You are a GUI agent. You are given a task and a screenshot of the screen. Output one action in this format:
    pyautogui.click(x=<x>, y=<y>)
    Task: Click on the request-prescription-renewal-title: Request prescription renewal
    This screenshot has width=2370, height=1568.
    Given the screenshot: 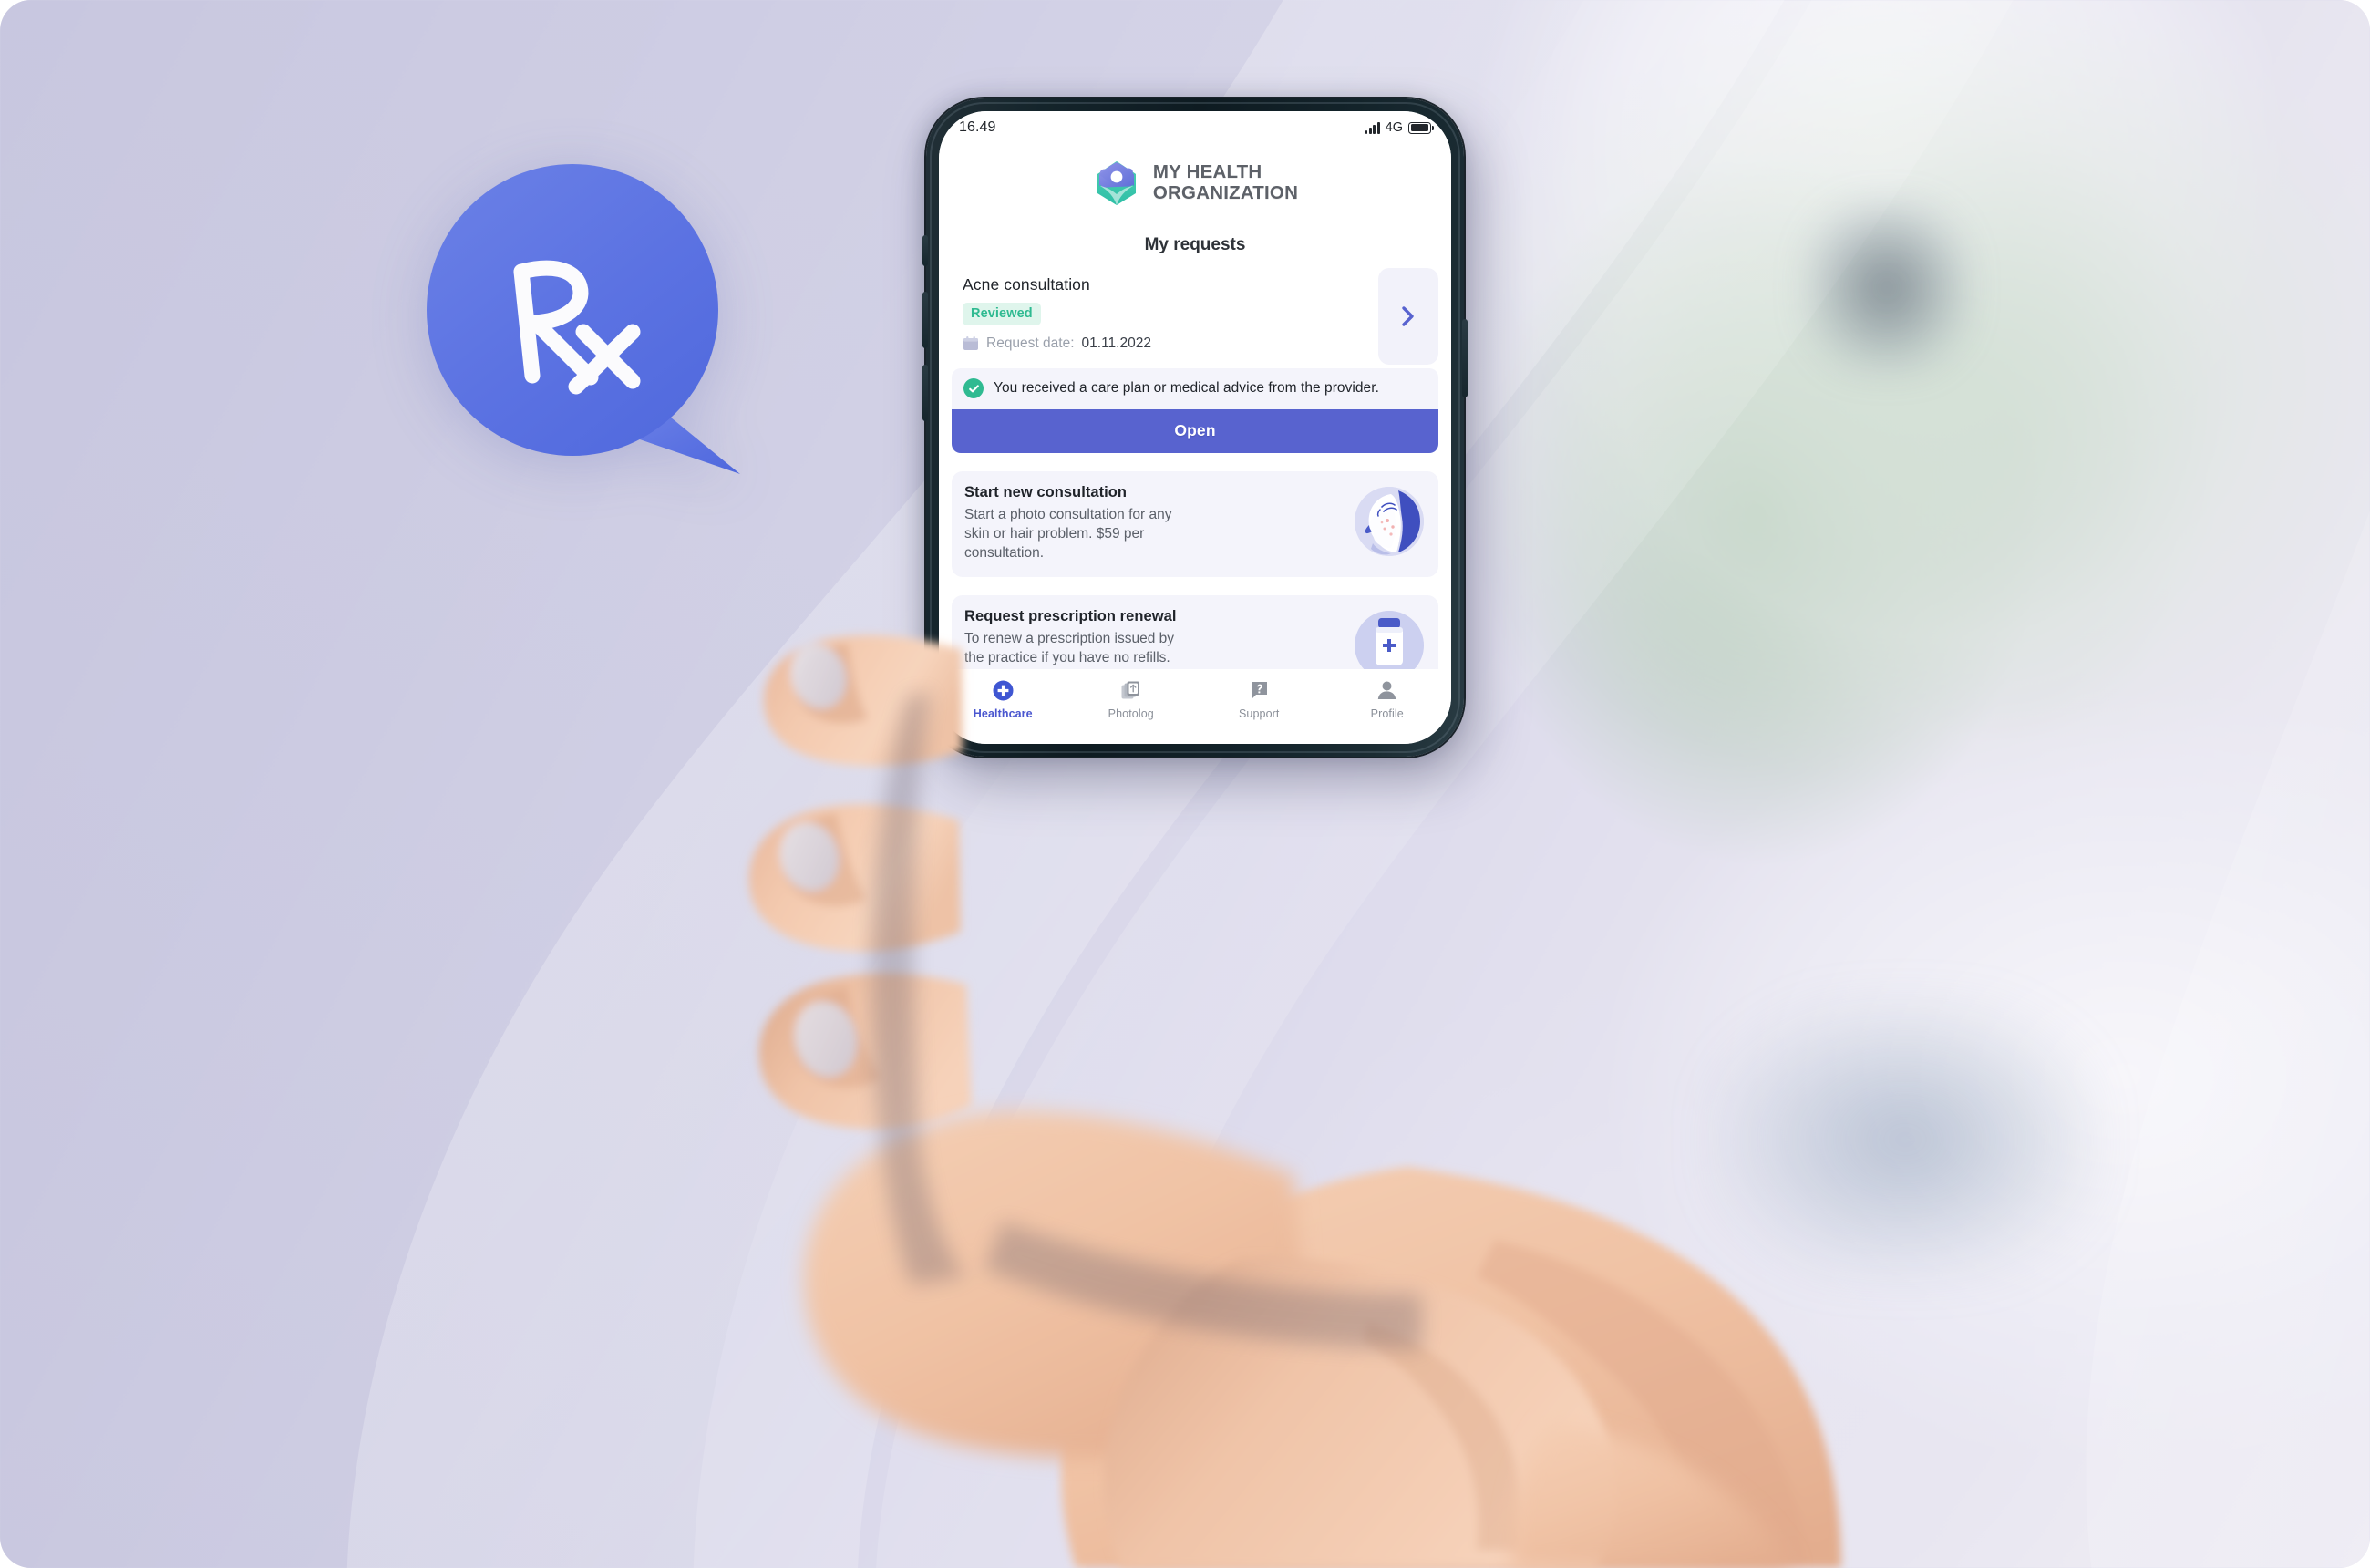 What is the action you would take?
    pyautogui.click(x=1070, y=616)
    